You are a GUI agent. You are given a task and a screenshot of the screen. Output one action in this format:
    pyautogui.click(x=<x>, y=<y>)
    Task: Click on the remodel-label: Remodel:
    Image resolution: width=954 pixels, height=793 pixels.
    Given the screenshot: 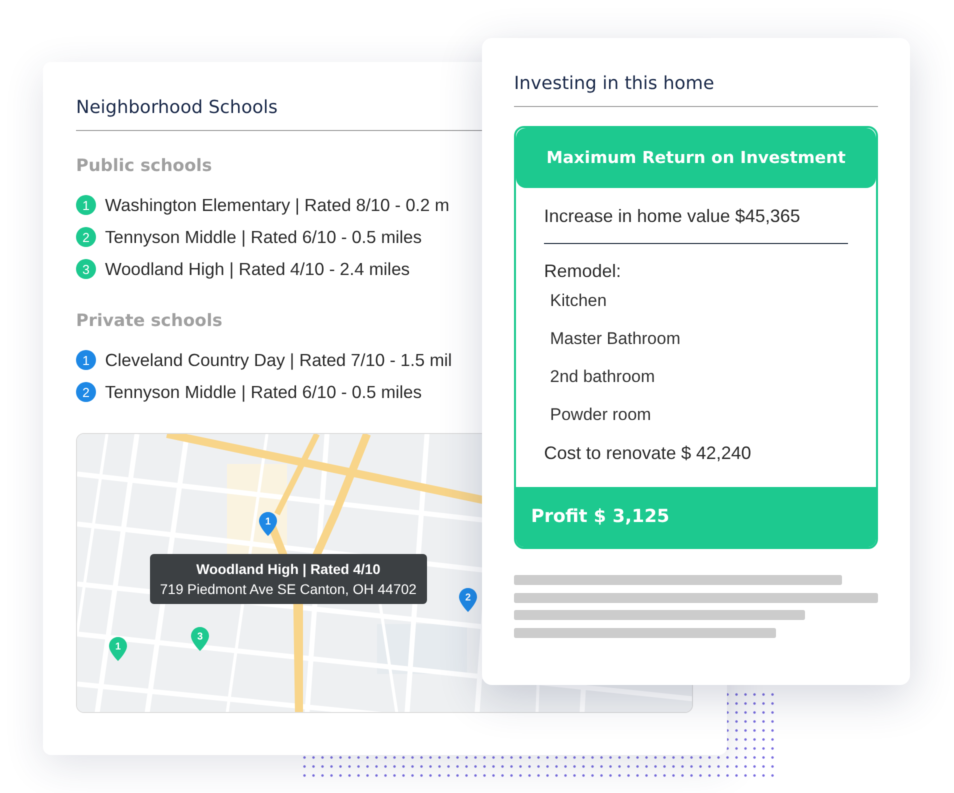 What is the action you would take?
    pyautogui.click(x=583, y=271)
    